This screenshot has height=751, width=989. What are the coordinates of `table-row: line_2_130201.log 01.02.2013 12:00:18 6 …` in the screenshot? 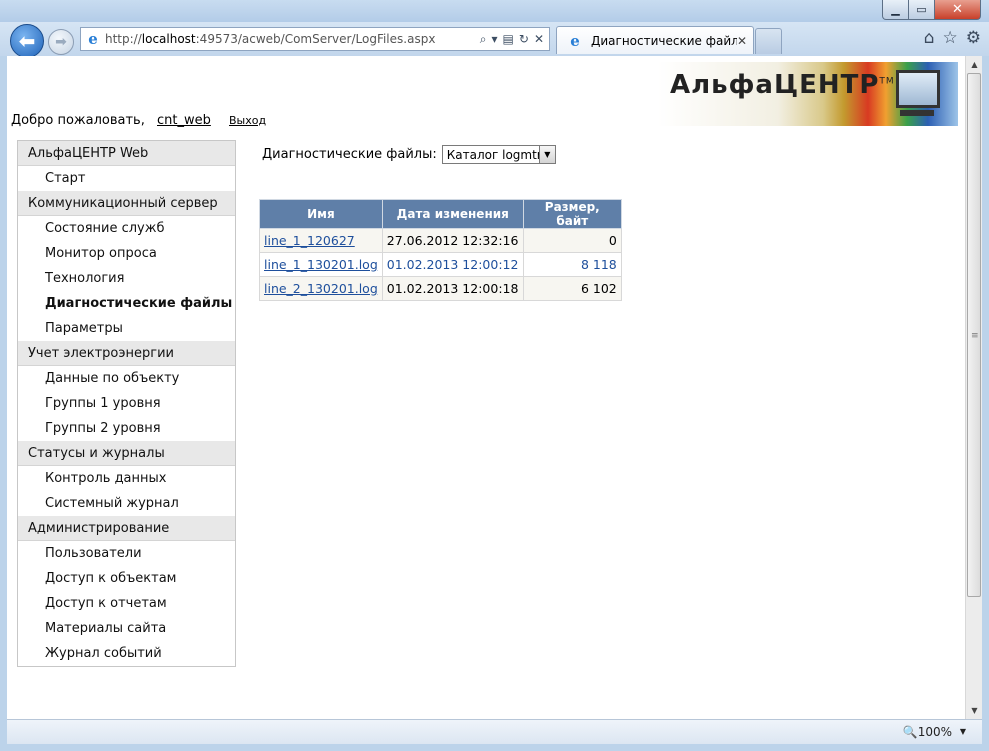 It's located at (440, 288).